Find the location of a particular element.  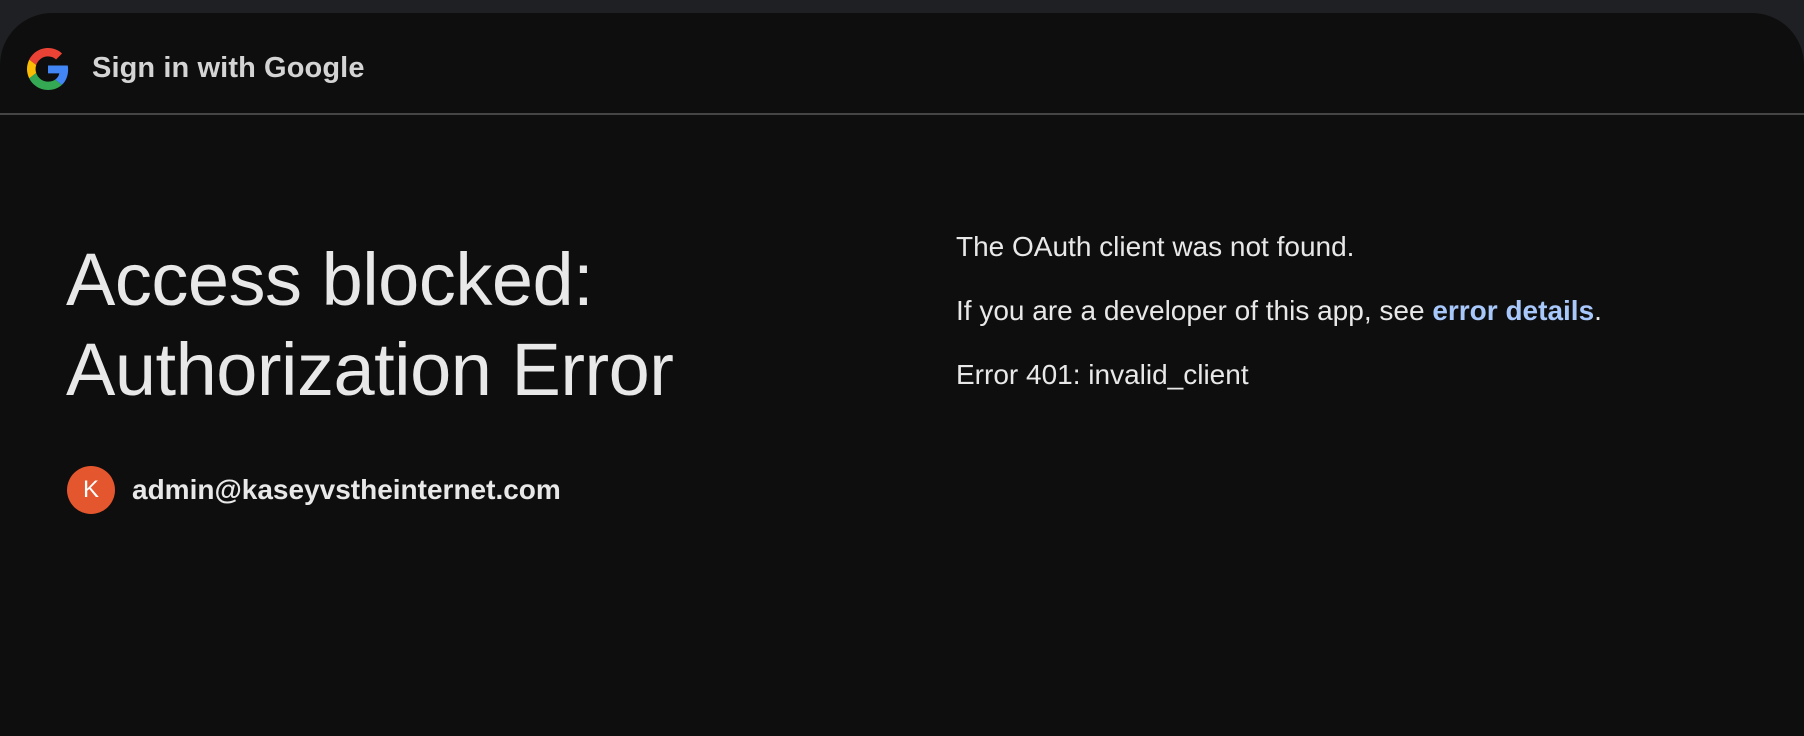

page-title: Access blocked: Authorization Error is located at coordinates (476, 325).